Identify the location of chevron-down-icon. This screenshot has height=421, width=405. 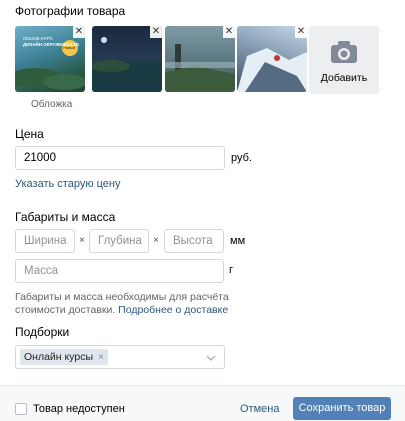
(211, 358).